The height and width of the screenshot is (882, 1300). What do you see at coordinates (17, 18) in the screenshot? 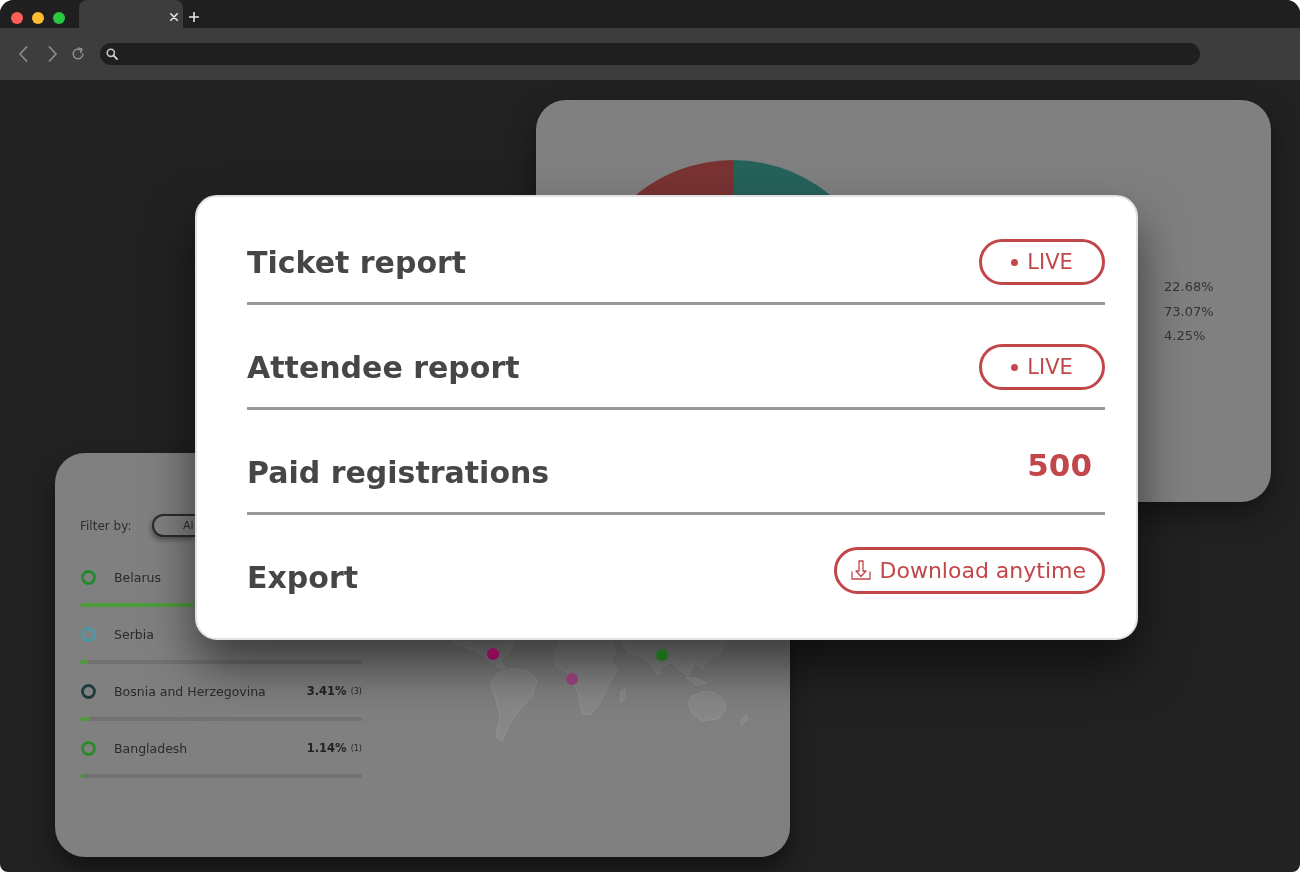
I see `window-close-icon` at bounding box center [17, 18].